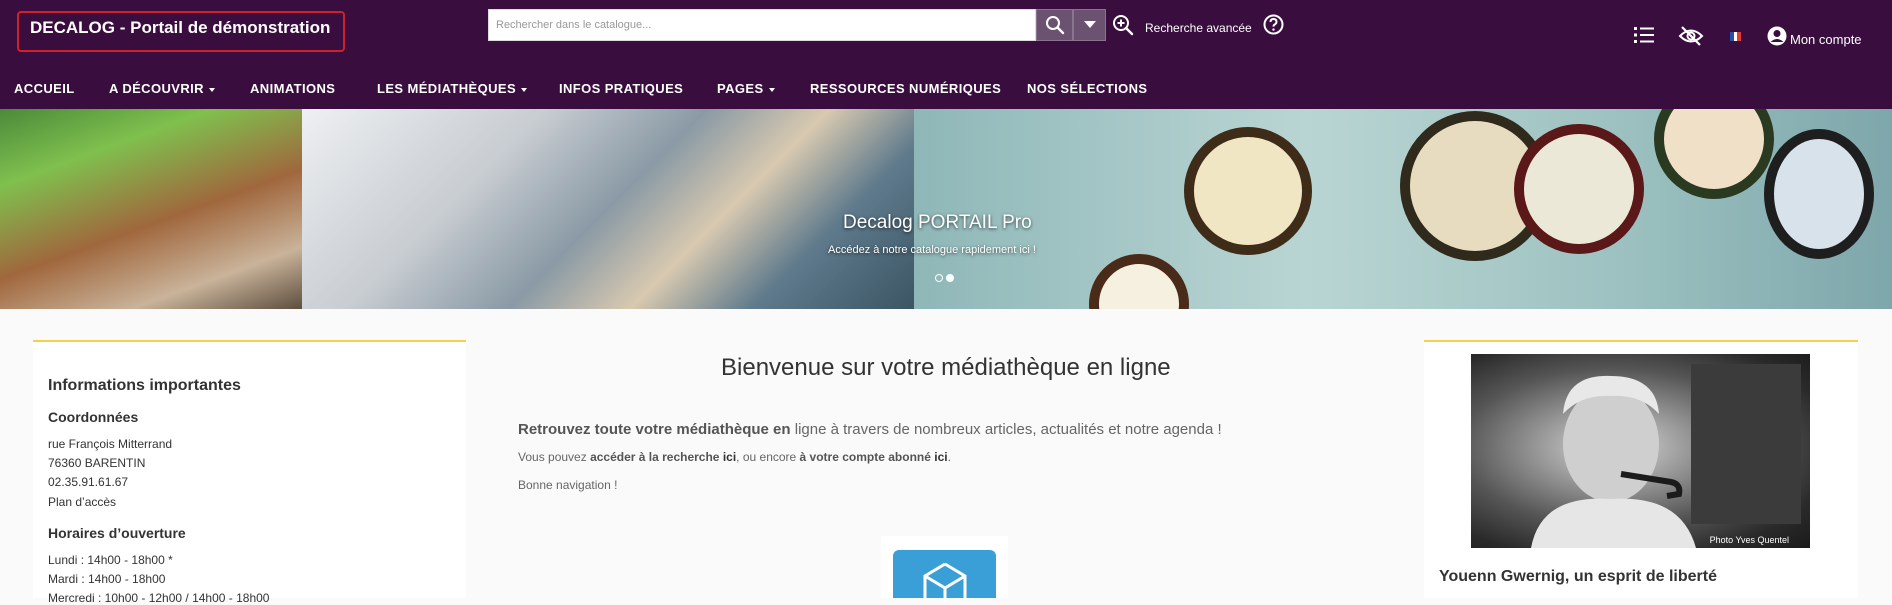  What do you see at coordinates (937, 222) in the screenshot?
I see `carousel-title: Decalog PORTAIL Pro` at bounding box center [937, 222].